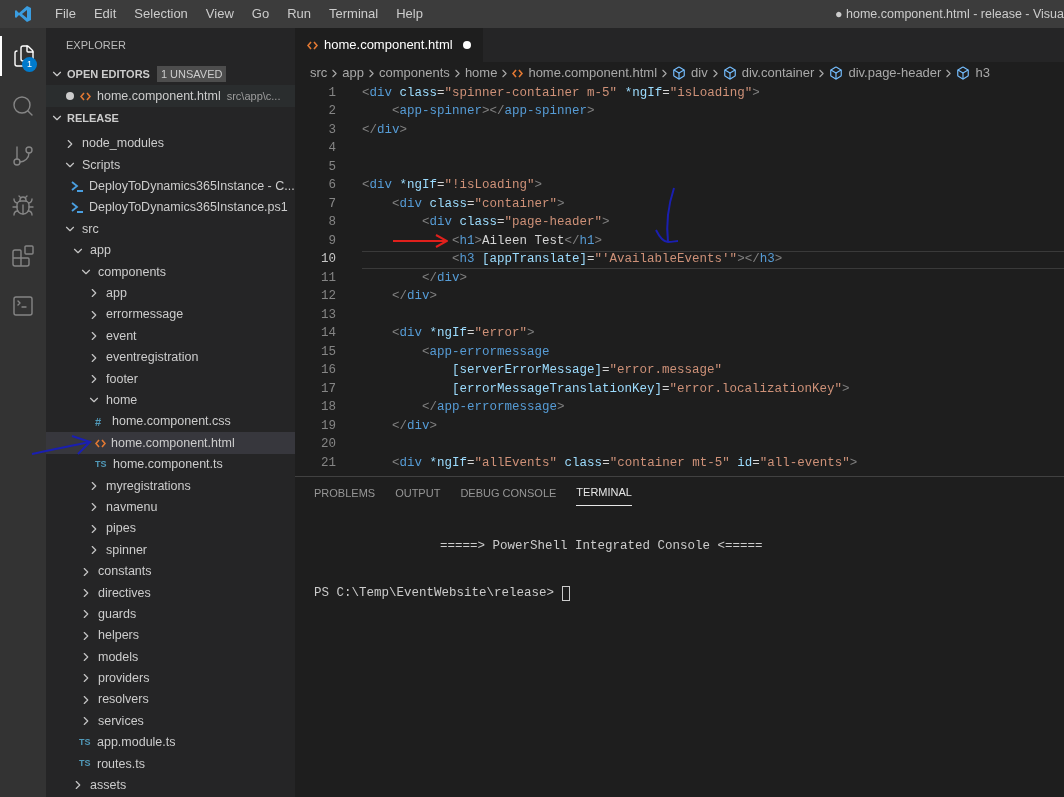 Image resolution: width=1064 pixels, height=797 pixels. Describe the element at coordinates (170, 165) in the screenshot. I see `tree-item: Scripts` at that location.